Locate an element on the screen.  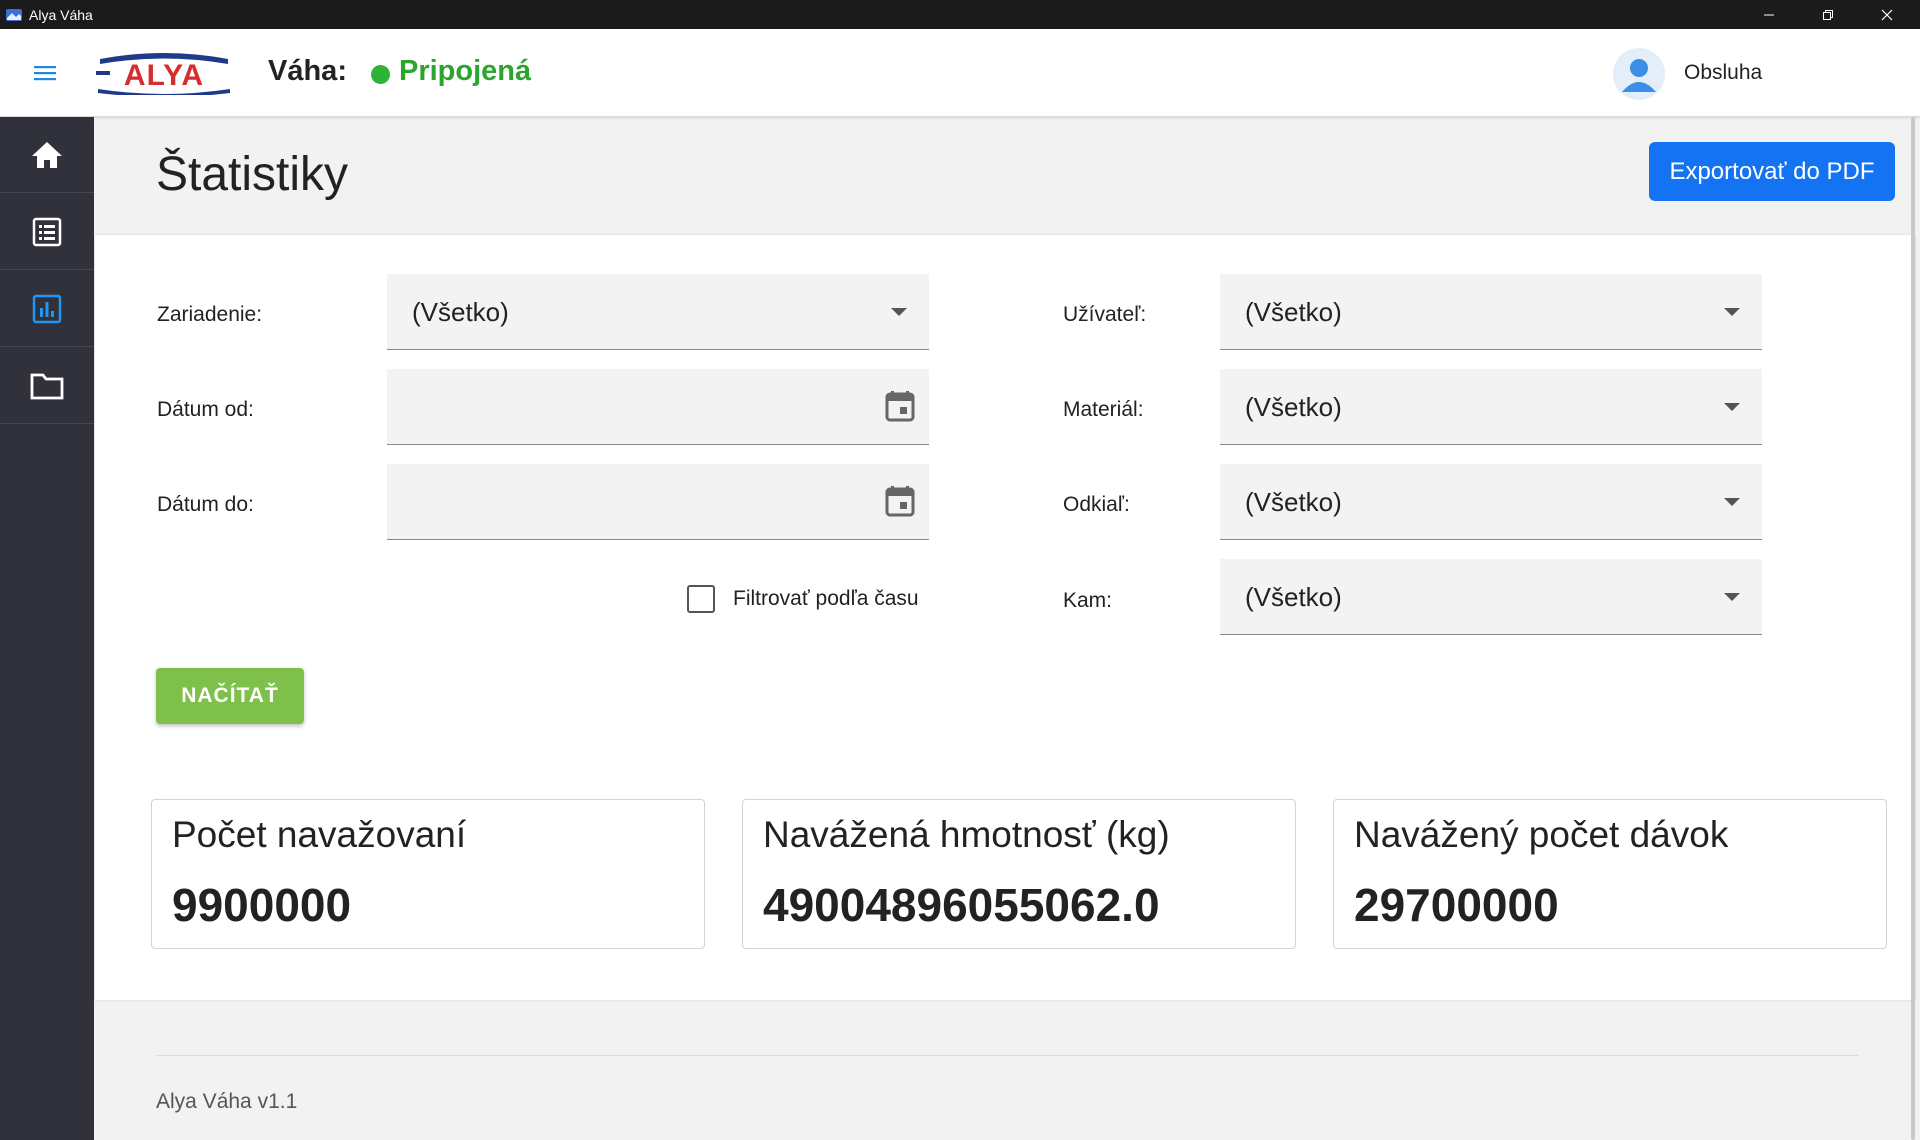
app-header: ALYA Váha: Pripojená Obsluha is located at coordinates (960, 73).